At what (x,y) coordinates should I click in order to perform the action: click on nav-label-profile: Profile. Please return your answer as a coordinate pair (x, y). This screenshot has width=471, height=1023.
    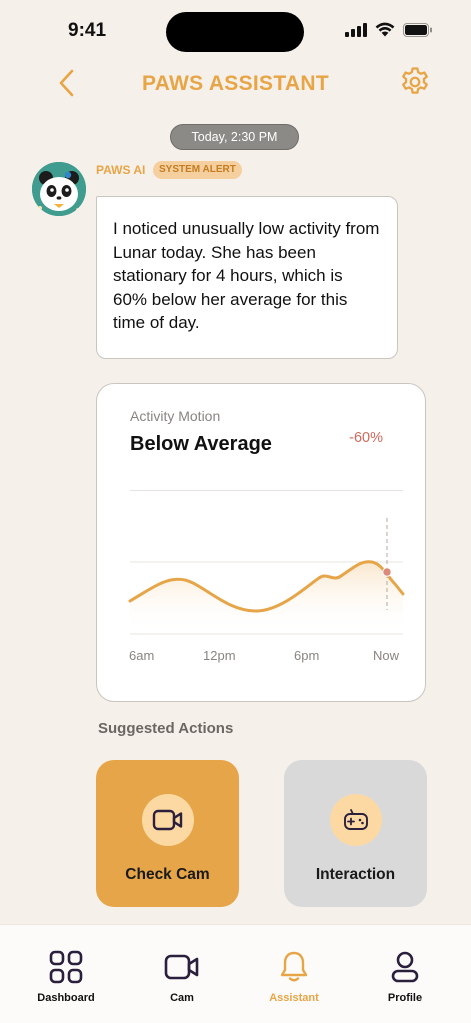
    Looking at the image, I should click on (405, 998).